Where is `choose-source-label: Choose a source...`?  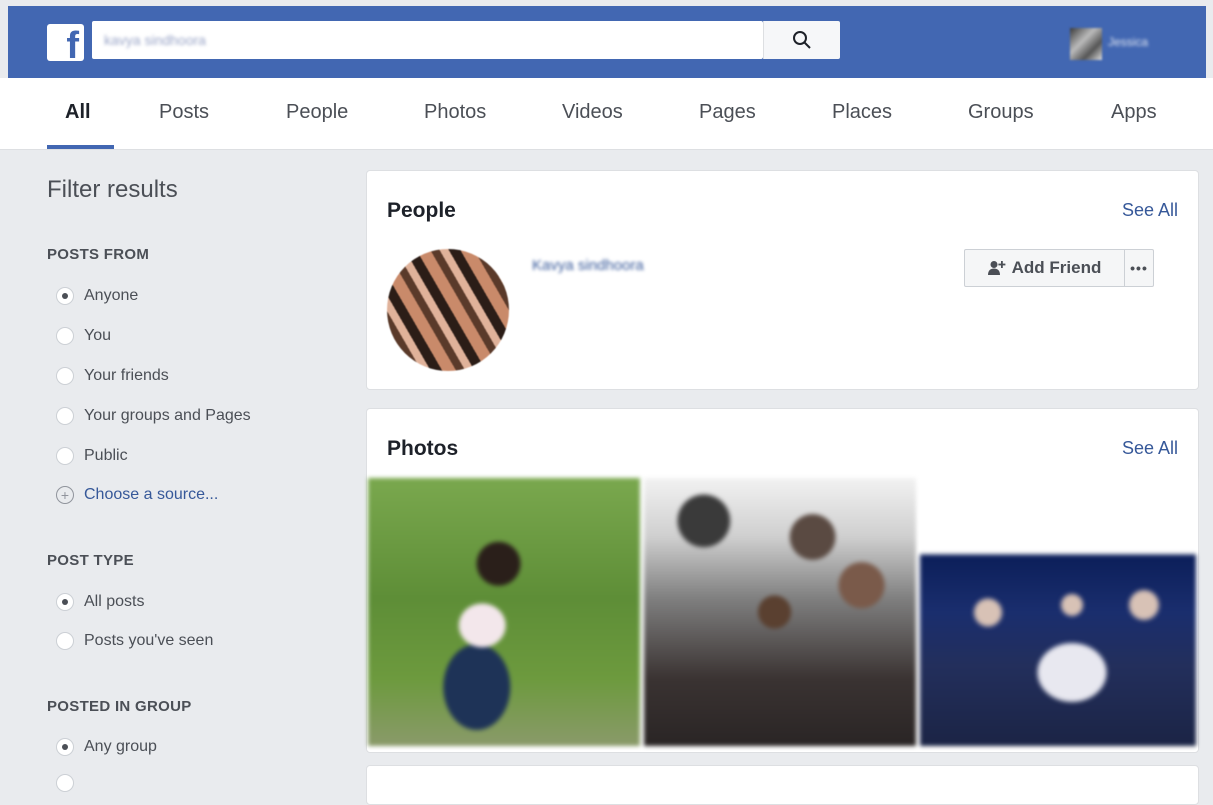
choose-source-label: Choose a source... is located at coordinates (151, 495).